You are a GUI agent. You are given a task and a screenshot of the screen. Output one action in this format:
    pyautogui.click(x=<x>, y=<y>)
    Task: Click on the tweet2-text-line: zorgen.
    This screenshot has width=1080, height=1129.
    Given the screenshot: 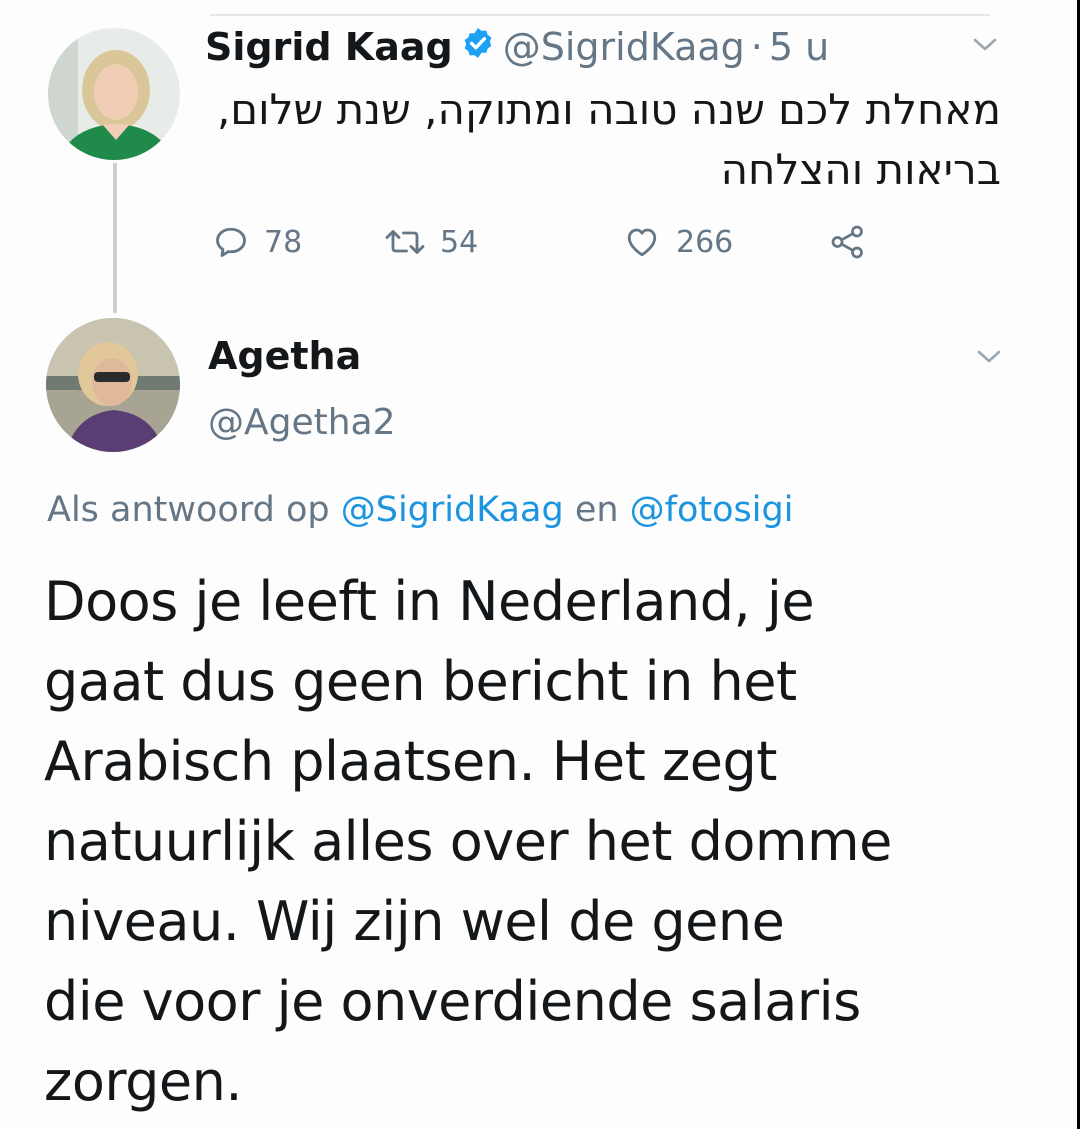 What is the action you would take?
    pyautogui.click(x=143, y=1081)
    